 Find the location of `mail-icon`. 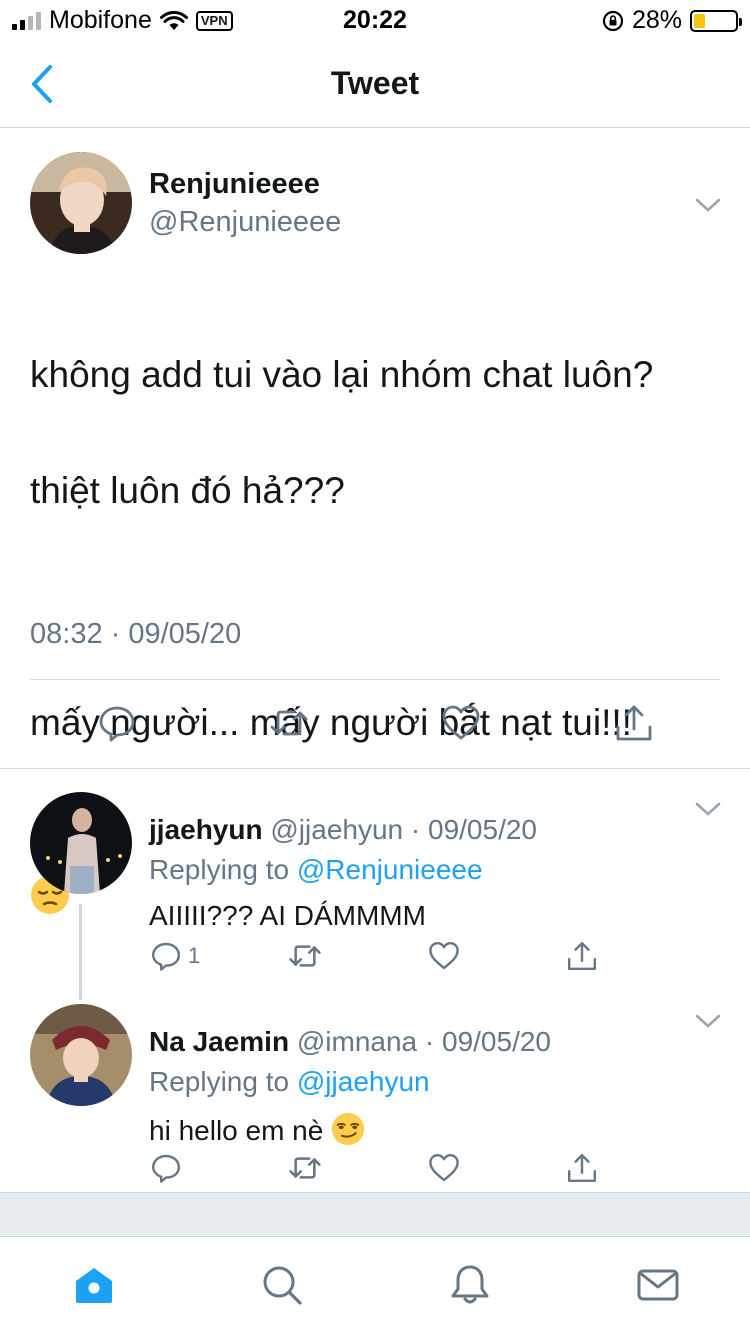

mail-icon is located at coordinates (658, 1285).